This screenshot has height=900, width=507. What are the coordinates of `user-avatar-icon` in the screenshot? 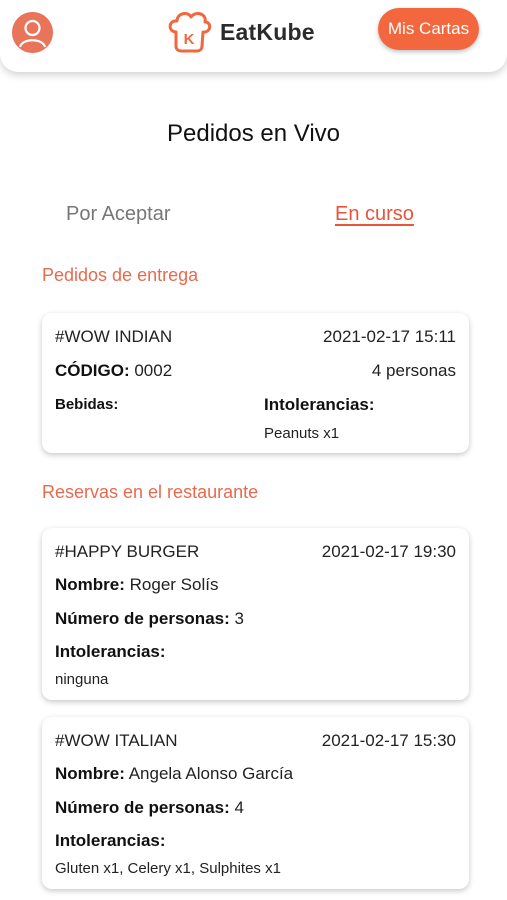 It's located at (32, 32).